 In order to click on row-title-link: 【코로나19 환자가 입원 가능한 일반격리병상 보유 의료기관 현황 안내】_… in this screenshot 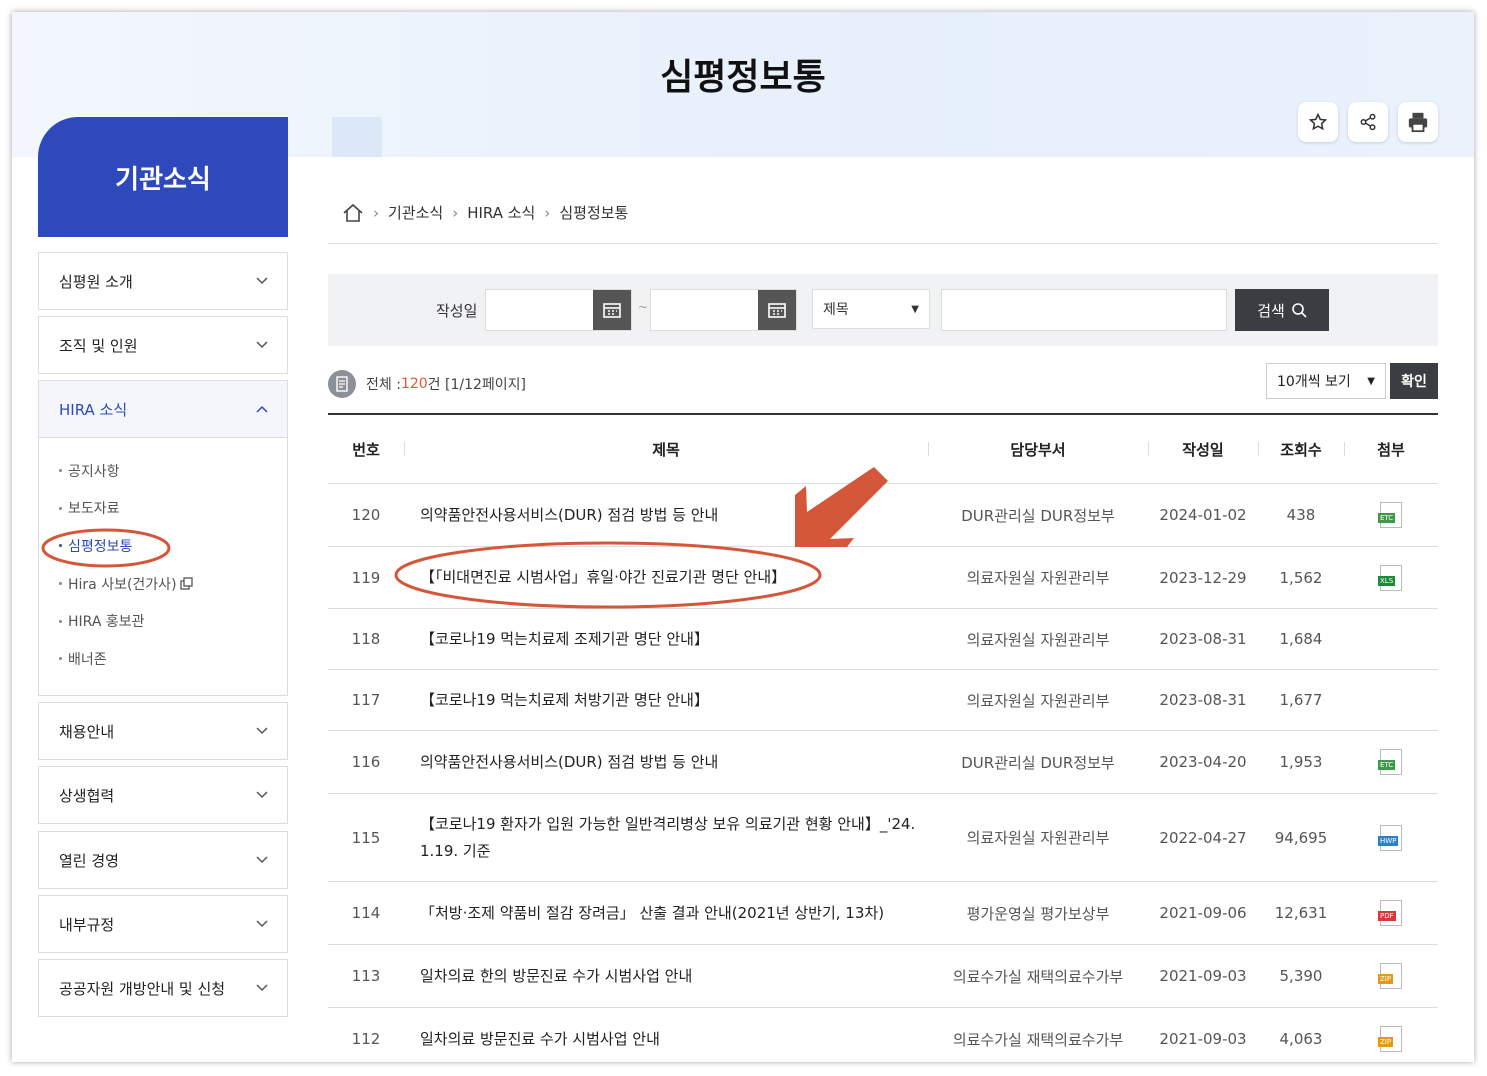, I will do `click(666, 838)`.